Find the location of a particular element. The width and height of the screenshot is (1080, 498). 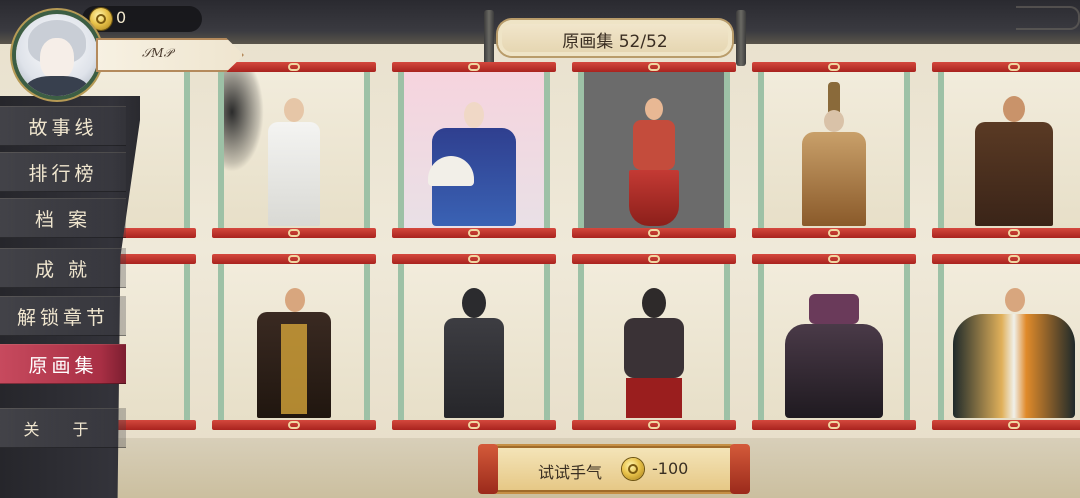

scroll-rod-left is located at coordinates (489, 38).